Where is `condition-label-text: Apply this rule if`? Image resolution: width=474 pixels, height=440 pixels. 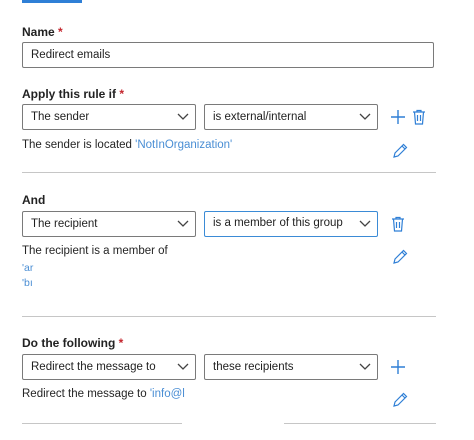 condition-label-text: Apply this rule if is located at coordinates (69, 94).